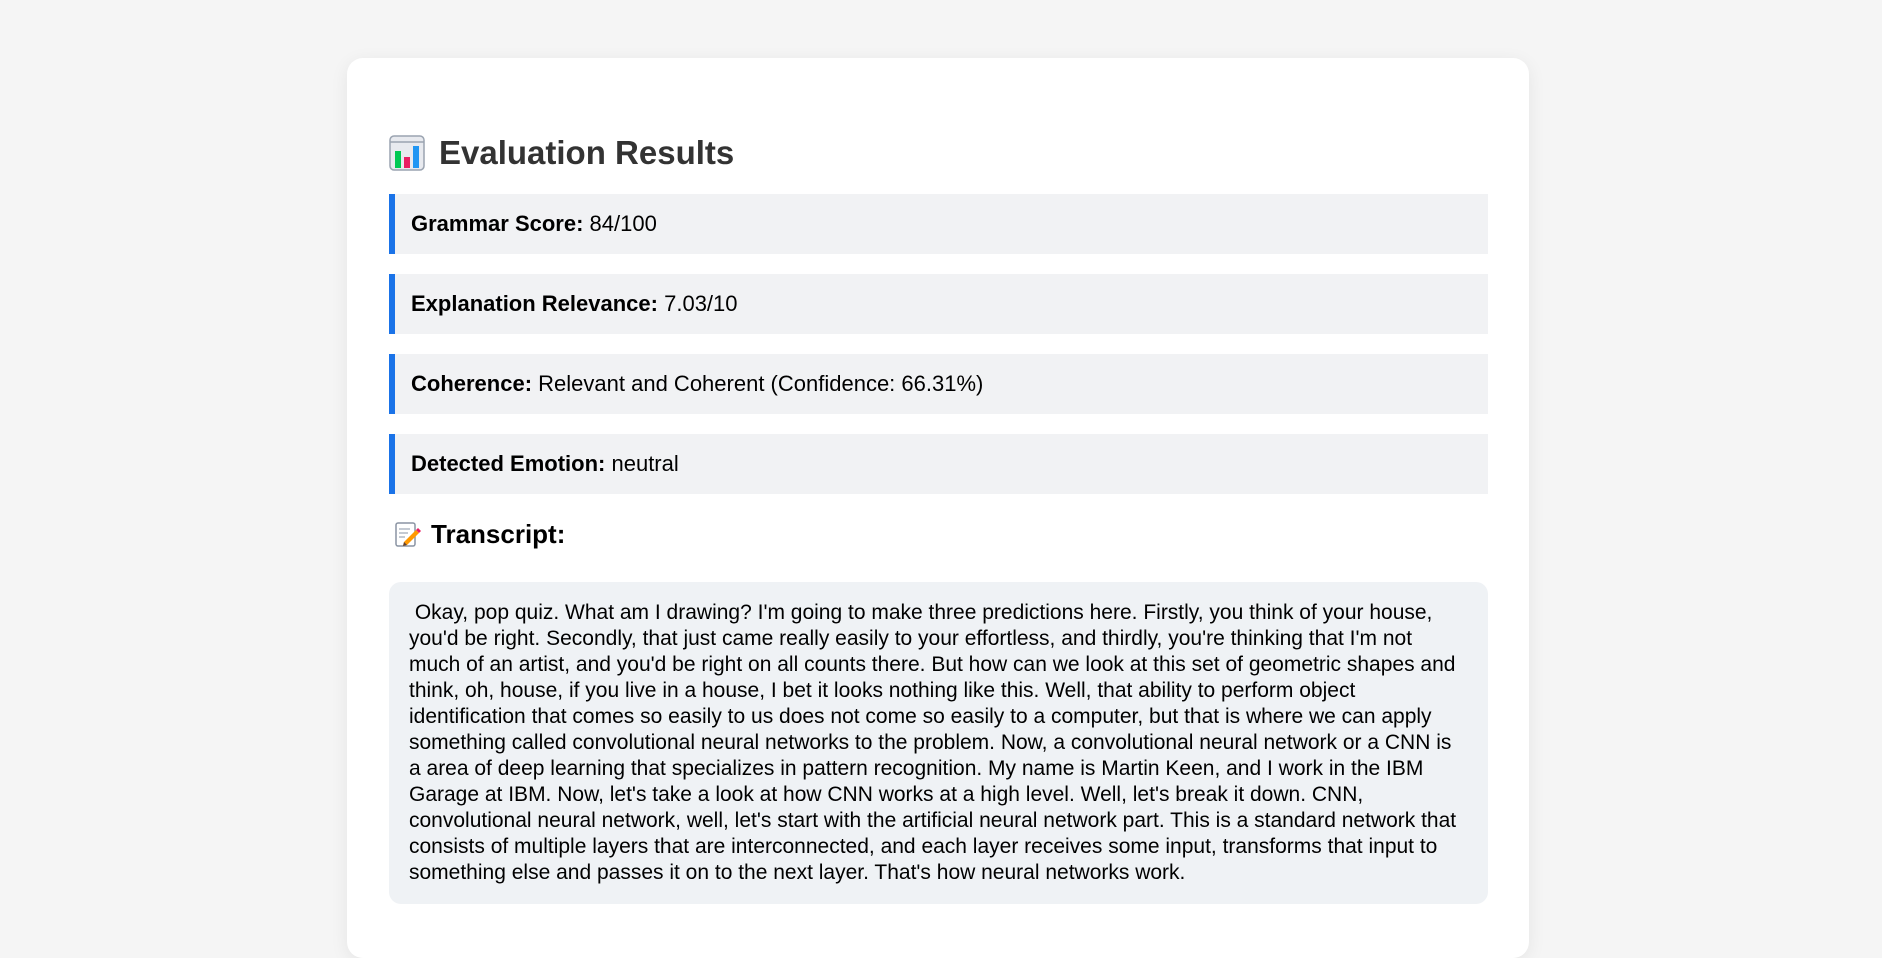 This screenshot has width=1882, height=958. Describe the element at coordinates (938, 304) in the screenshot. I see `explanation-relevance-metric: Explanation Relevance: 7.03/10` at that location.